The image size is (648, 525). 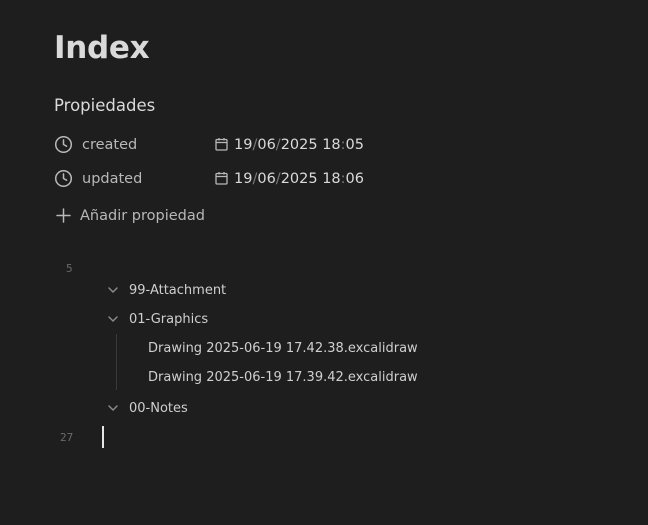 I want to click on text-cursor, so click(x=103, y=437).